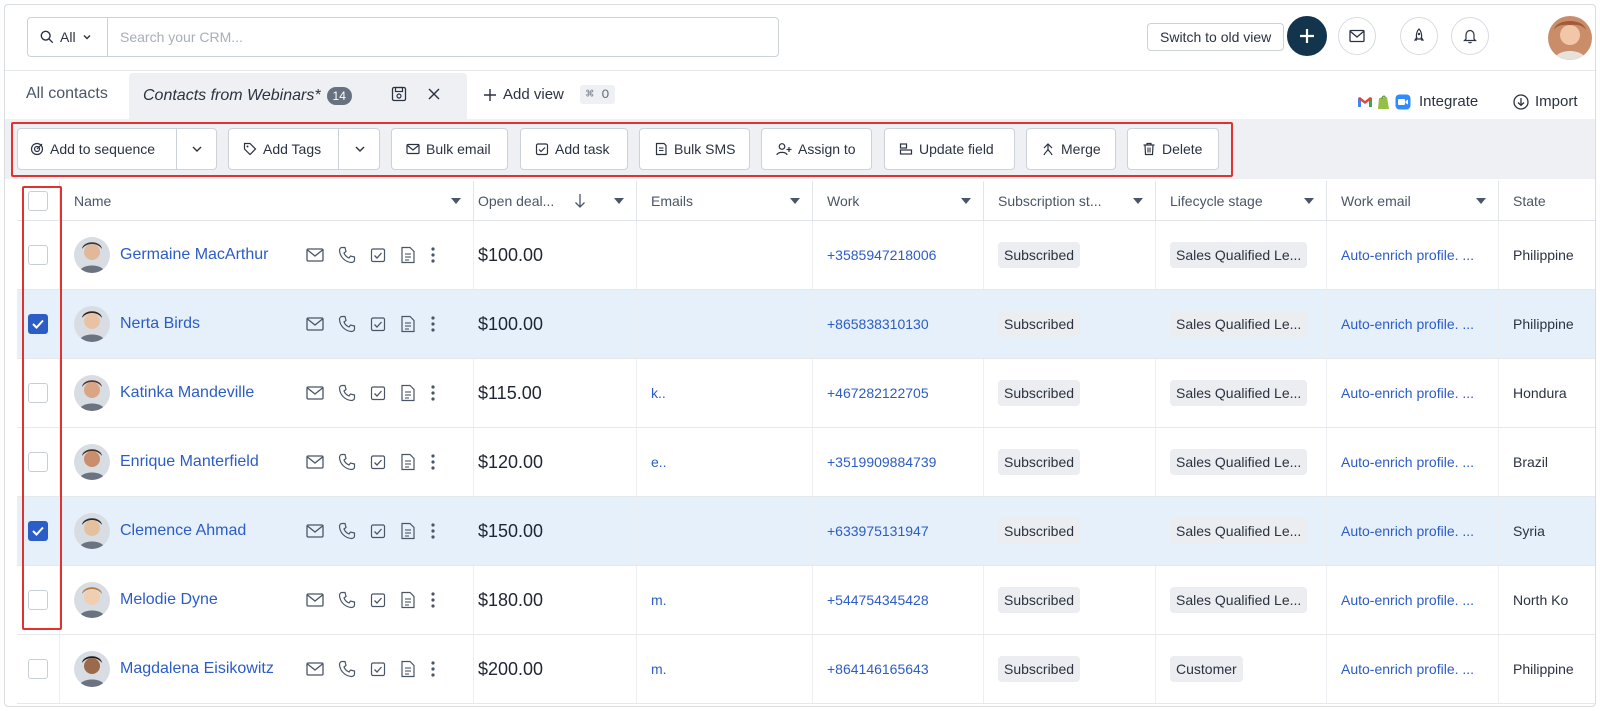  Describe the element at coordinates (196, 149) in the screenshot. I see `add-to-sequence-dropdown` at that location.